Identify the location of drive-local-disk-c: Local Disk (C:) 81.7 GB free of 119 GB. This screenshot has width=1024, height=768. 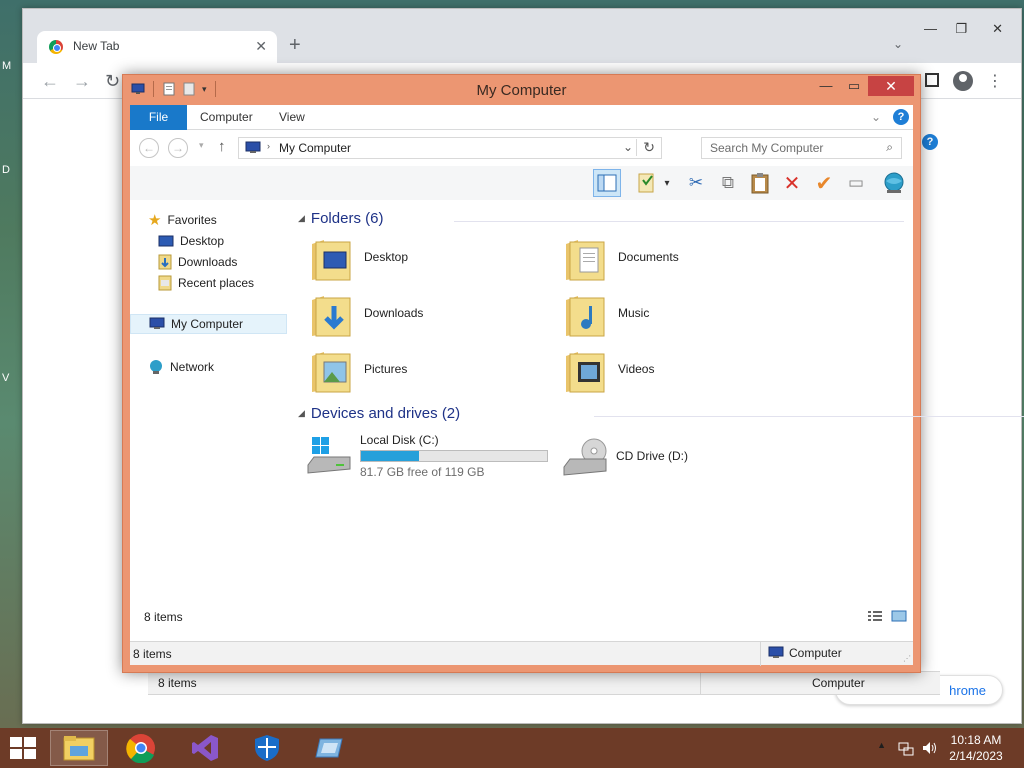
(436, 458).